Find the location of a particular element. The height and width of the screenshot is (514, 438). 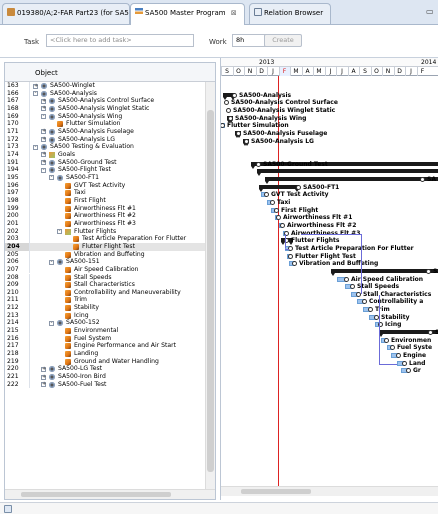

outline-row: 167 + SA500-Analysis Control Surface is located at coordinates (105, 101).